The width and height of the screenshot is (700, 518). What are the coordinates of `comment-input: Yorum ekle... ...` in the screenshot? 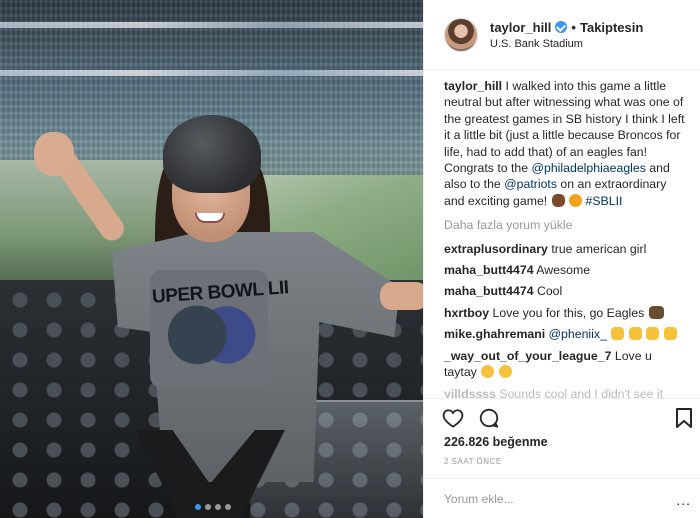 It's located at (562, 498).